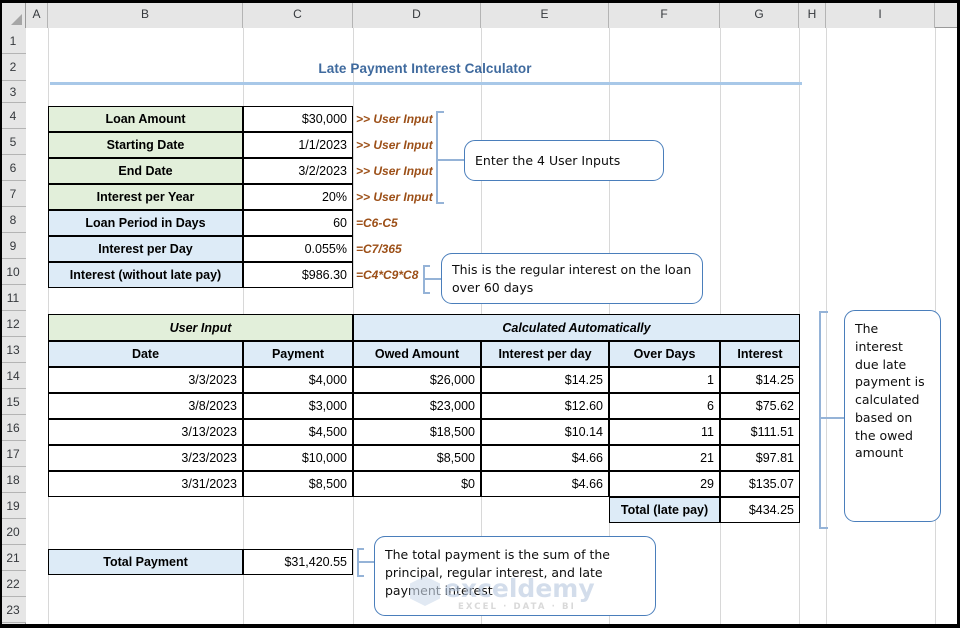  I want to click on row-label: 7, so click(13, 193).